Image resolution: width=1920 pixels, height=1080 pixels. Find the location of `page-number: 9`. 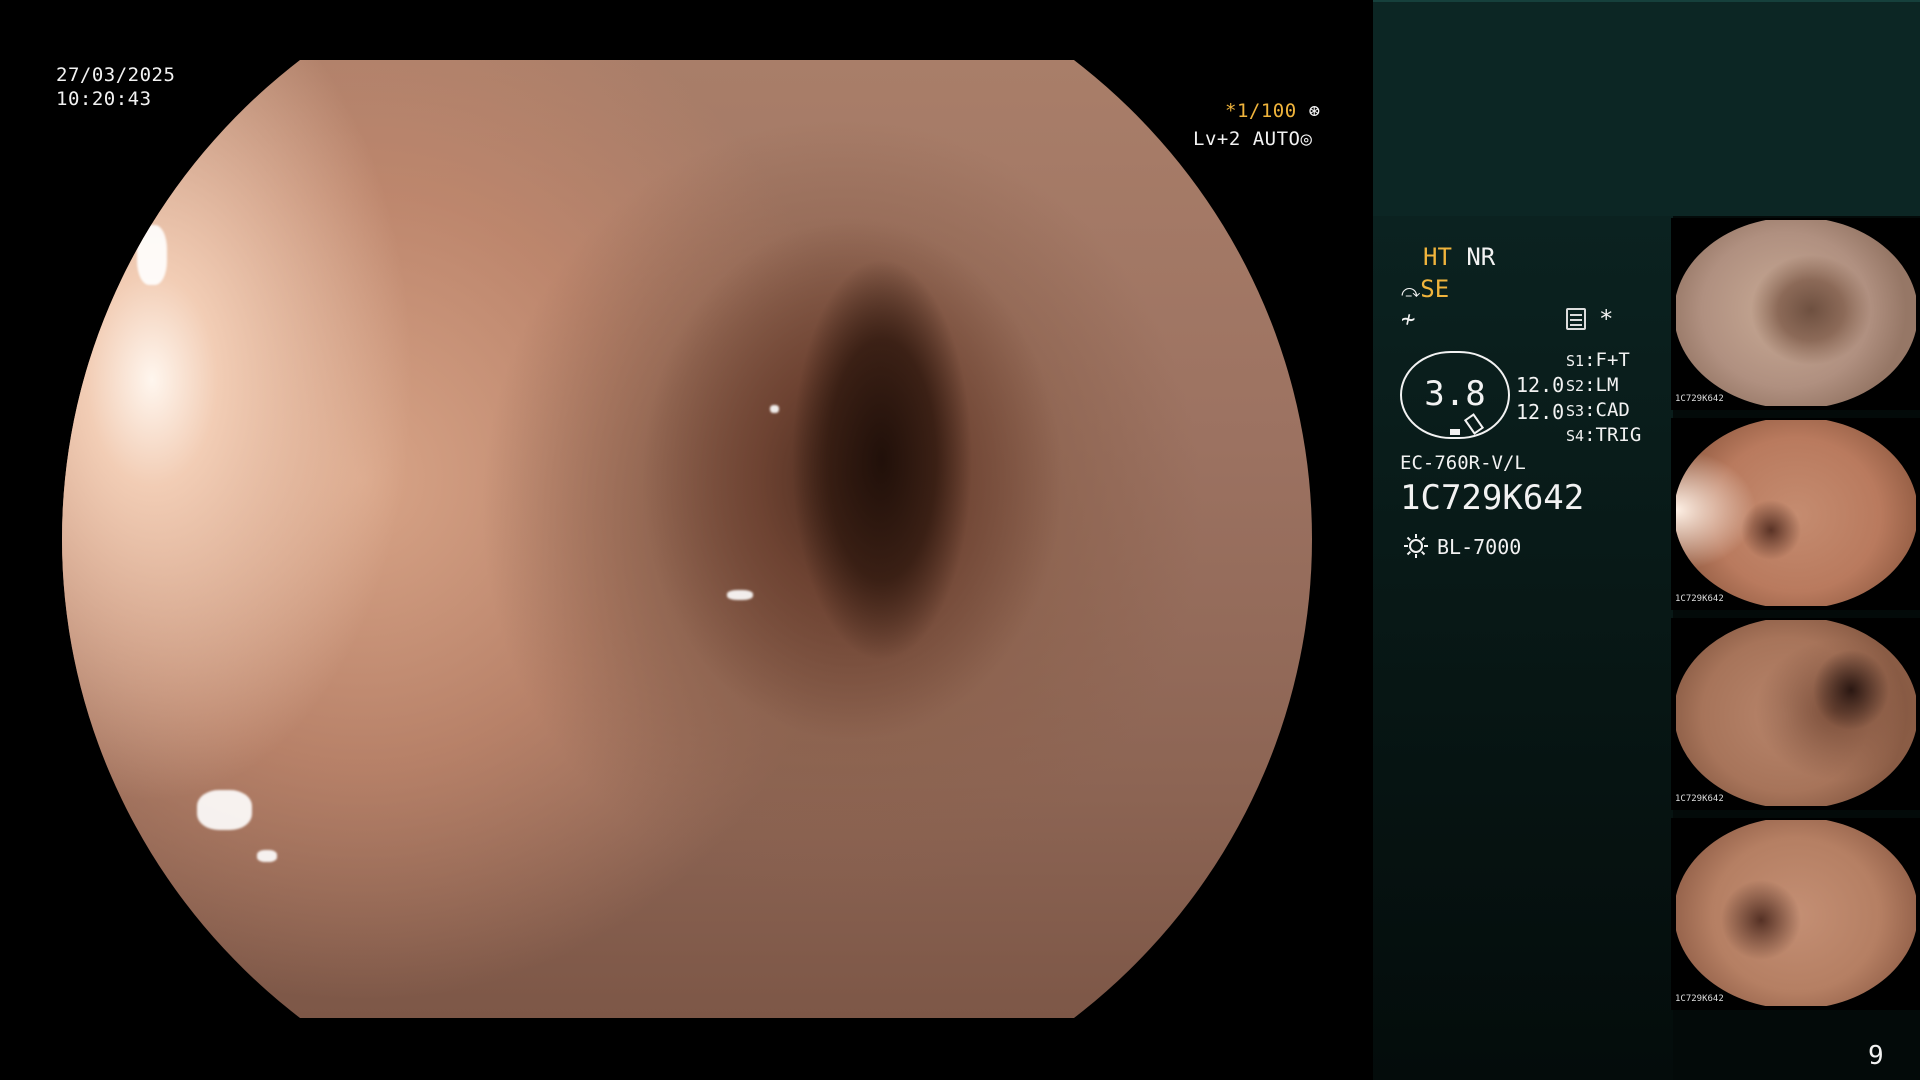

page-number: 9 is located at coordinates (1876, 1056).